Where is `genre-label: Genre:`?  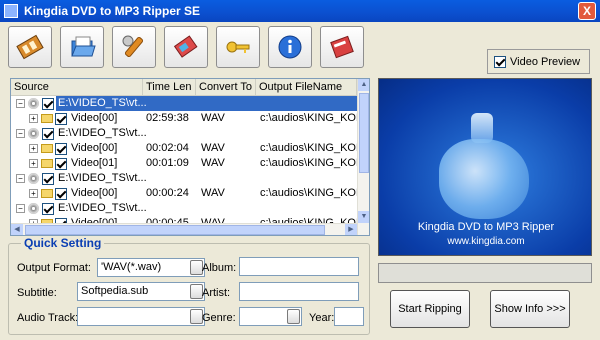 genre-label: Genre: is located at coordinates (219, 318).